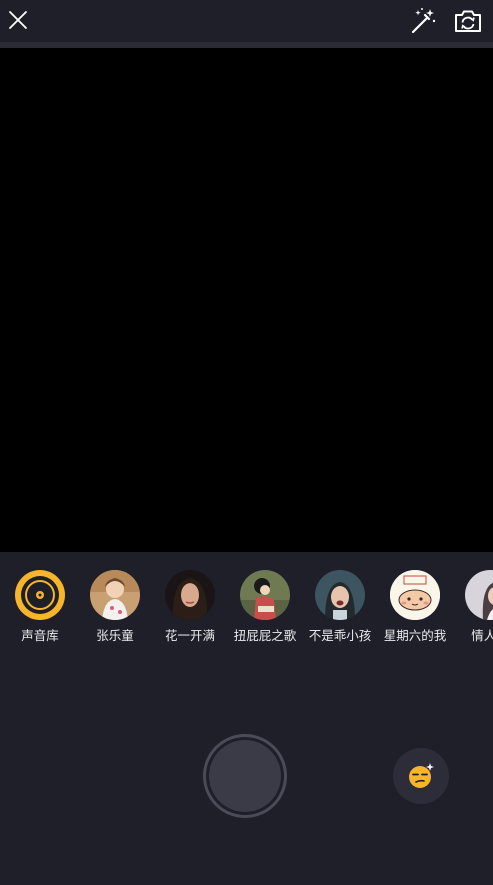 The image size is (493, 885). I want to click on music-item-label: 声音库, so click(40, 635).